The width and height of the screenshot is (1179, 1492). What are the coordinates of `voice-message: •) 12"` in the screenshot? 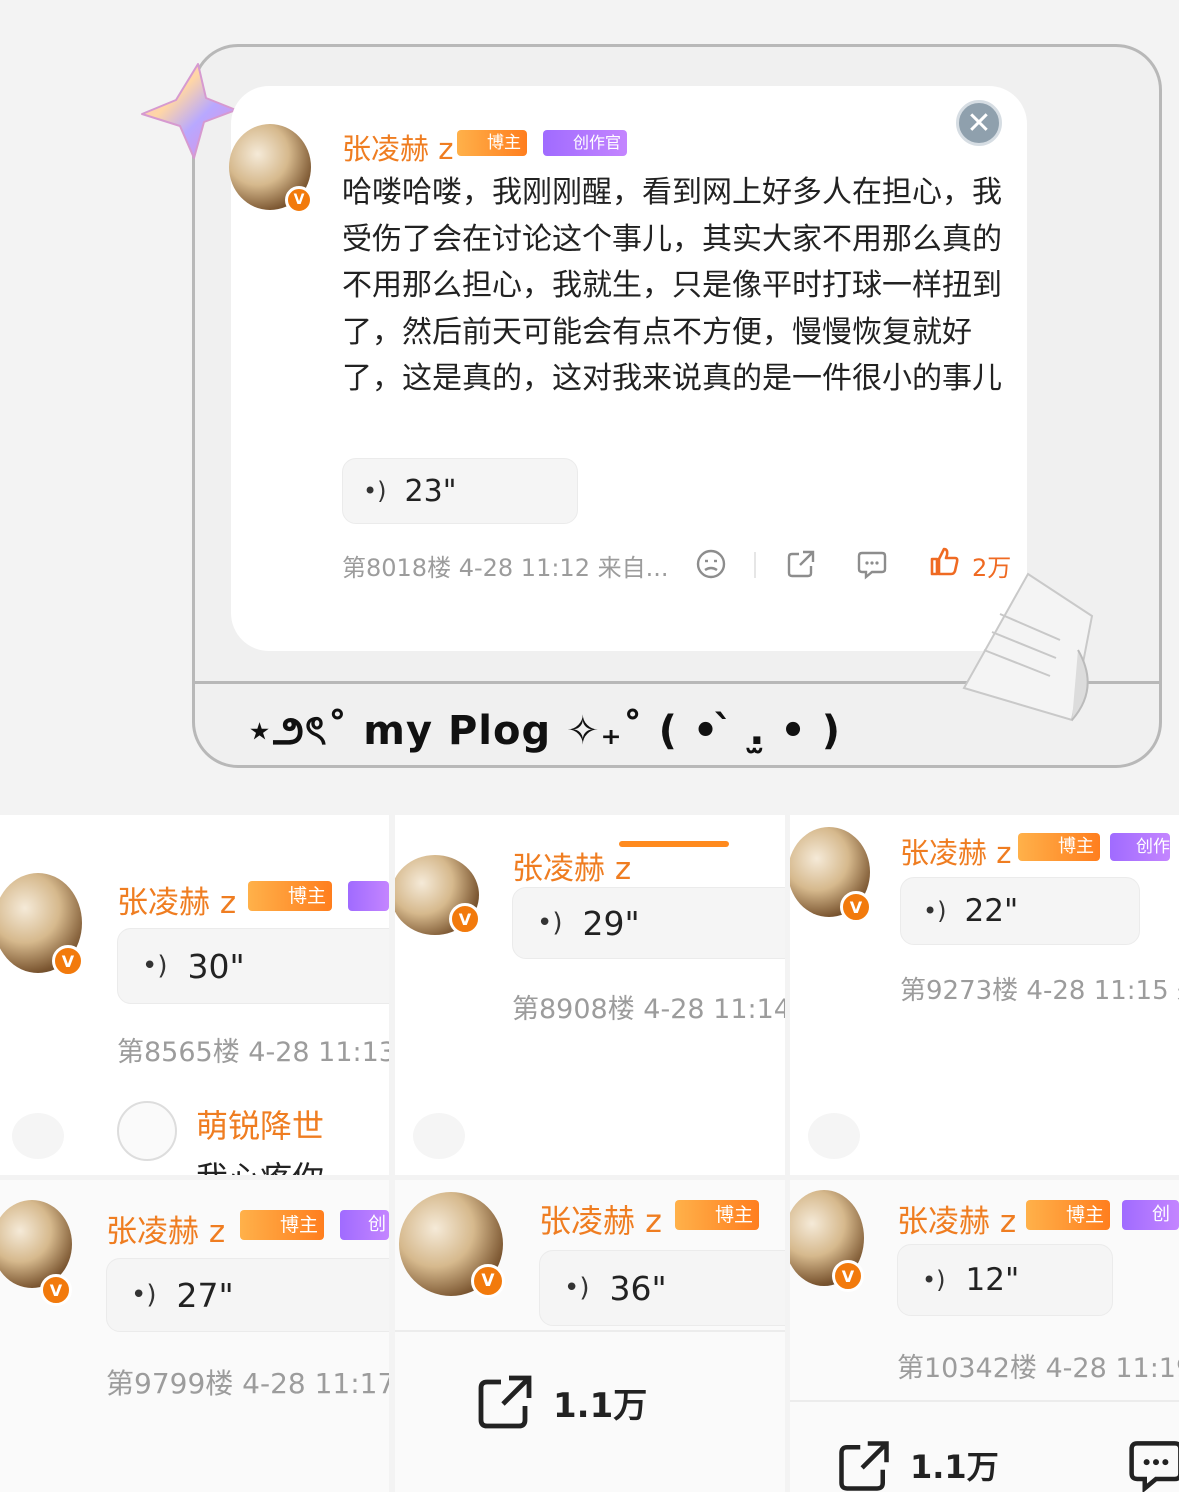 It's located at (1005, 1280).